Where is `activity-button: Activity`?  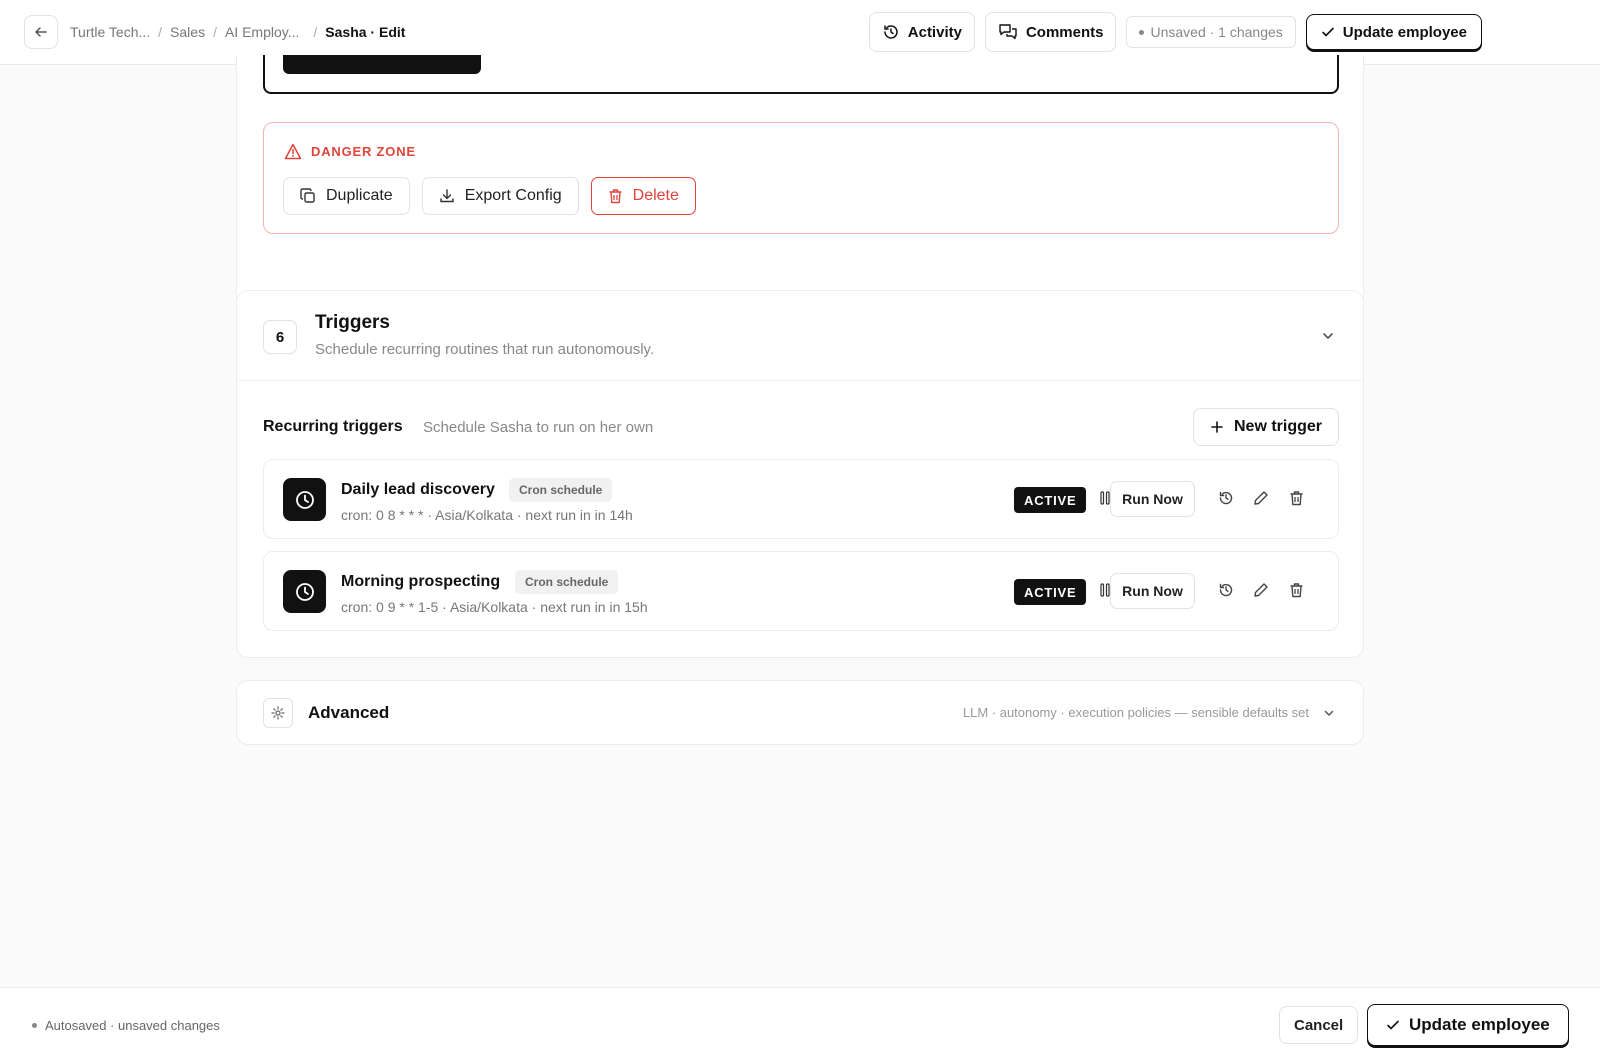 activity-button: Activity is located at coordinates (921, 32).